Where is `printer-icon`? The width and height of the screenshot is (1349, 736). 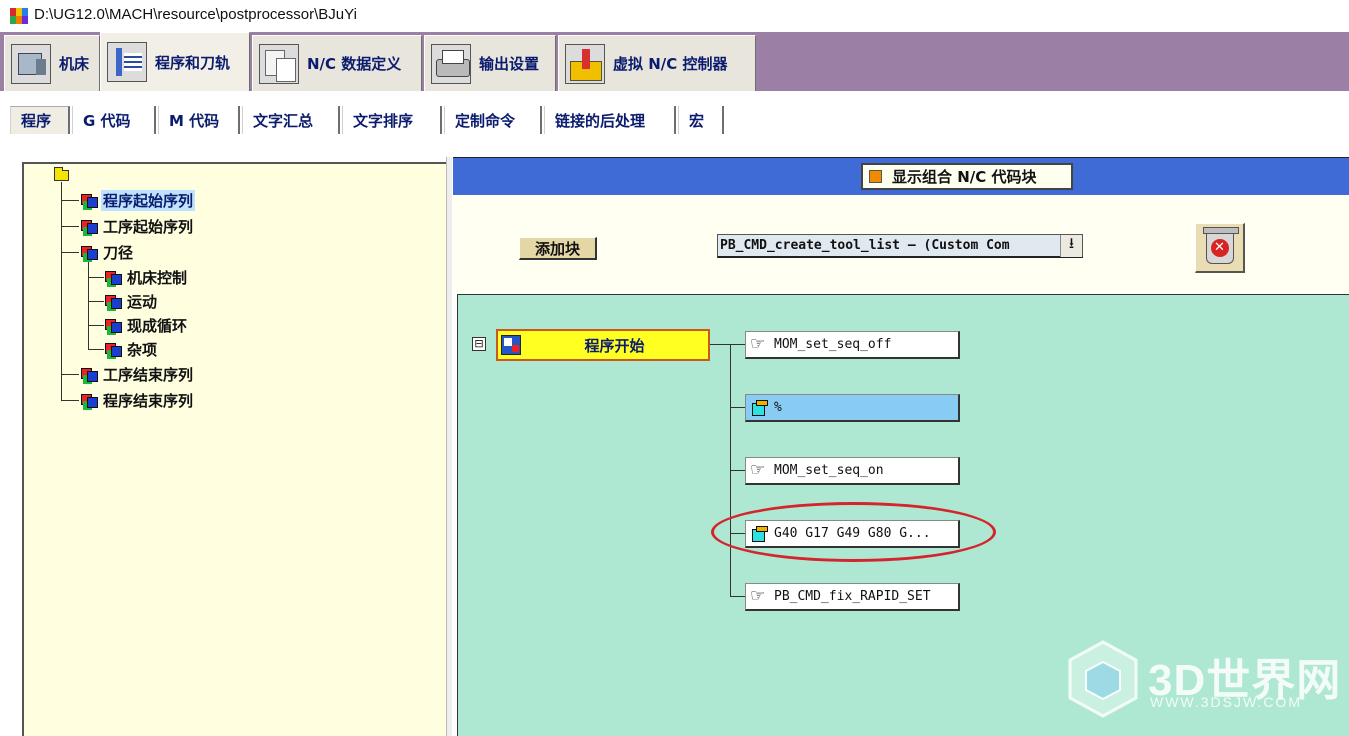 printer-icon is located at coordinates (451, 63).